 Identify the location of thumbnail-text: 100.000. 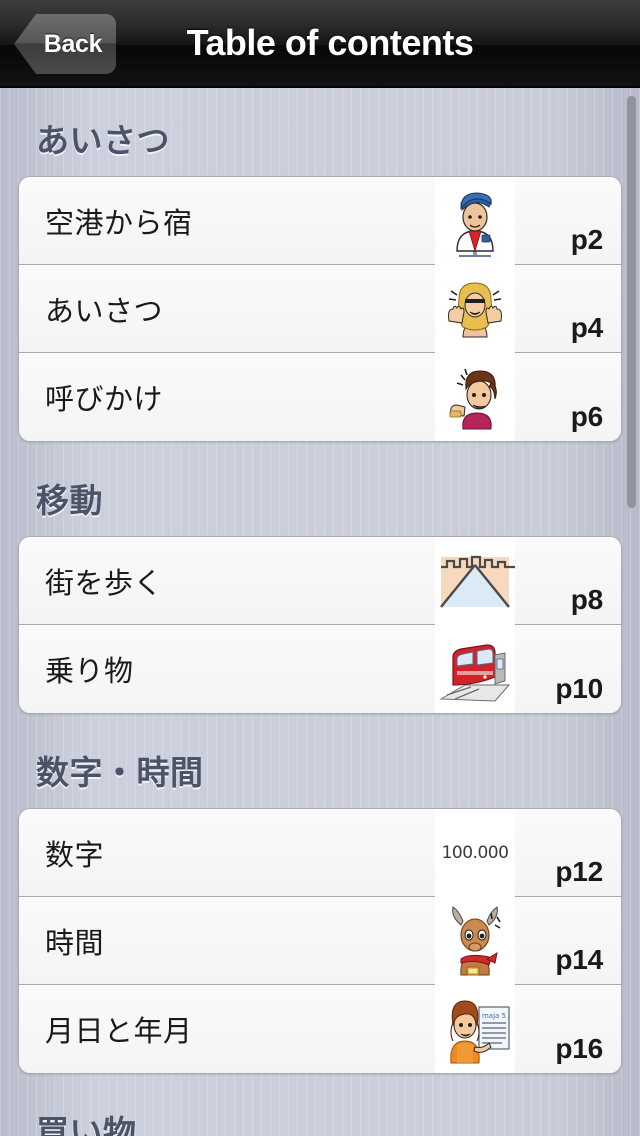
(475, 853).